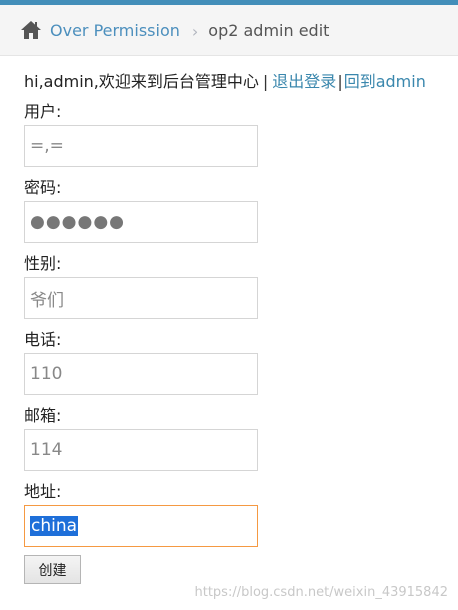 The image size is (458, 610). What do you see at coordinates (269, 30) in the screenshot?
I see `breadcrumb-current: op2 admin edit` at bounding box center [269, 30].